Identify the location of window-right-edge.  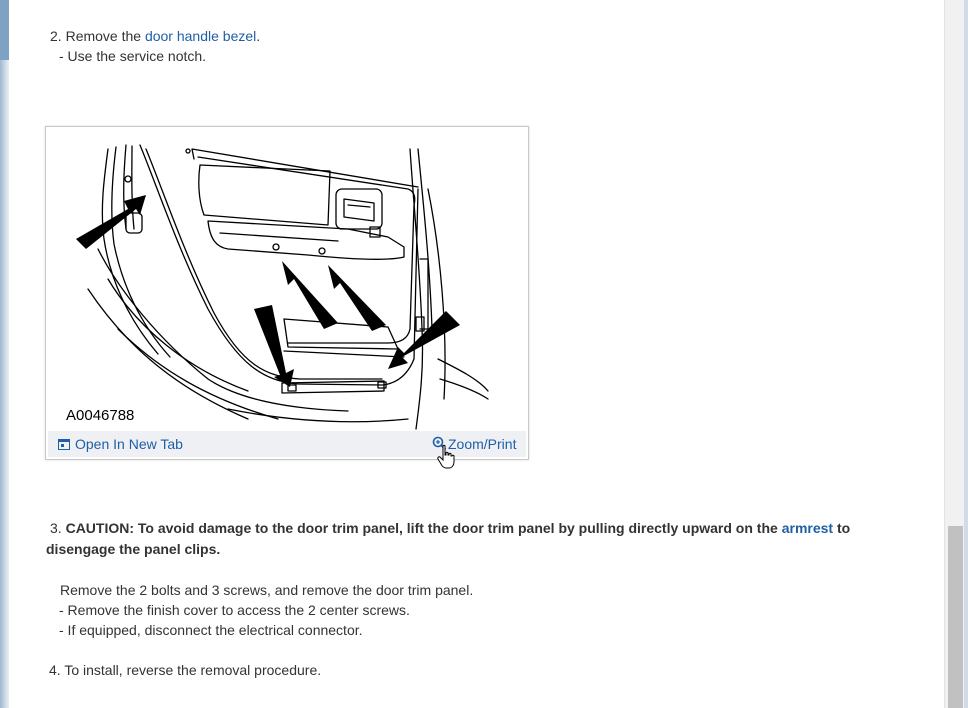
(966, 354).